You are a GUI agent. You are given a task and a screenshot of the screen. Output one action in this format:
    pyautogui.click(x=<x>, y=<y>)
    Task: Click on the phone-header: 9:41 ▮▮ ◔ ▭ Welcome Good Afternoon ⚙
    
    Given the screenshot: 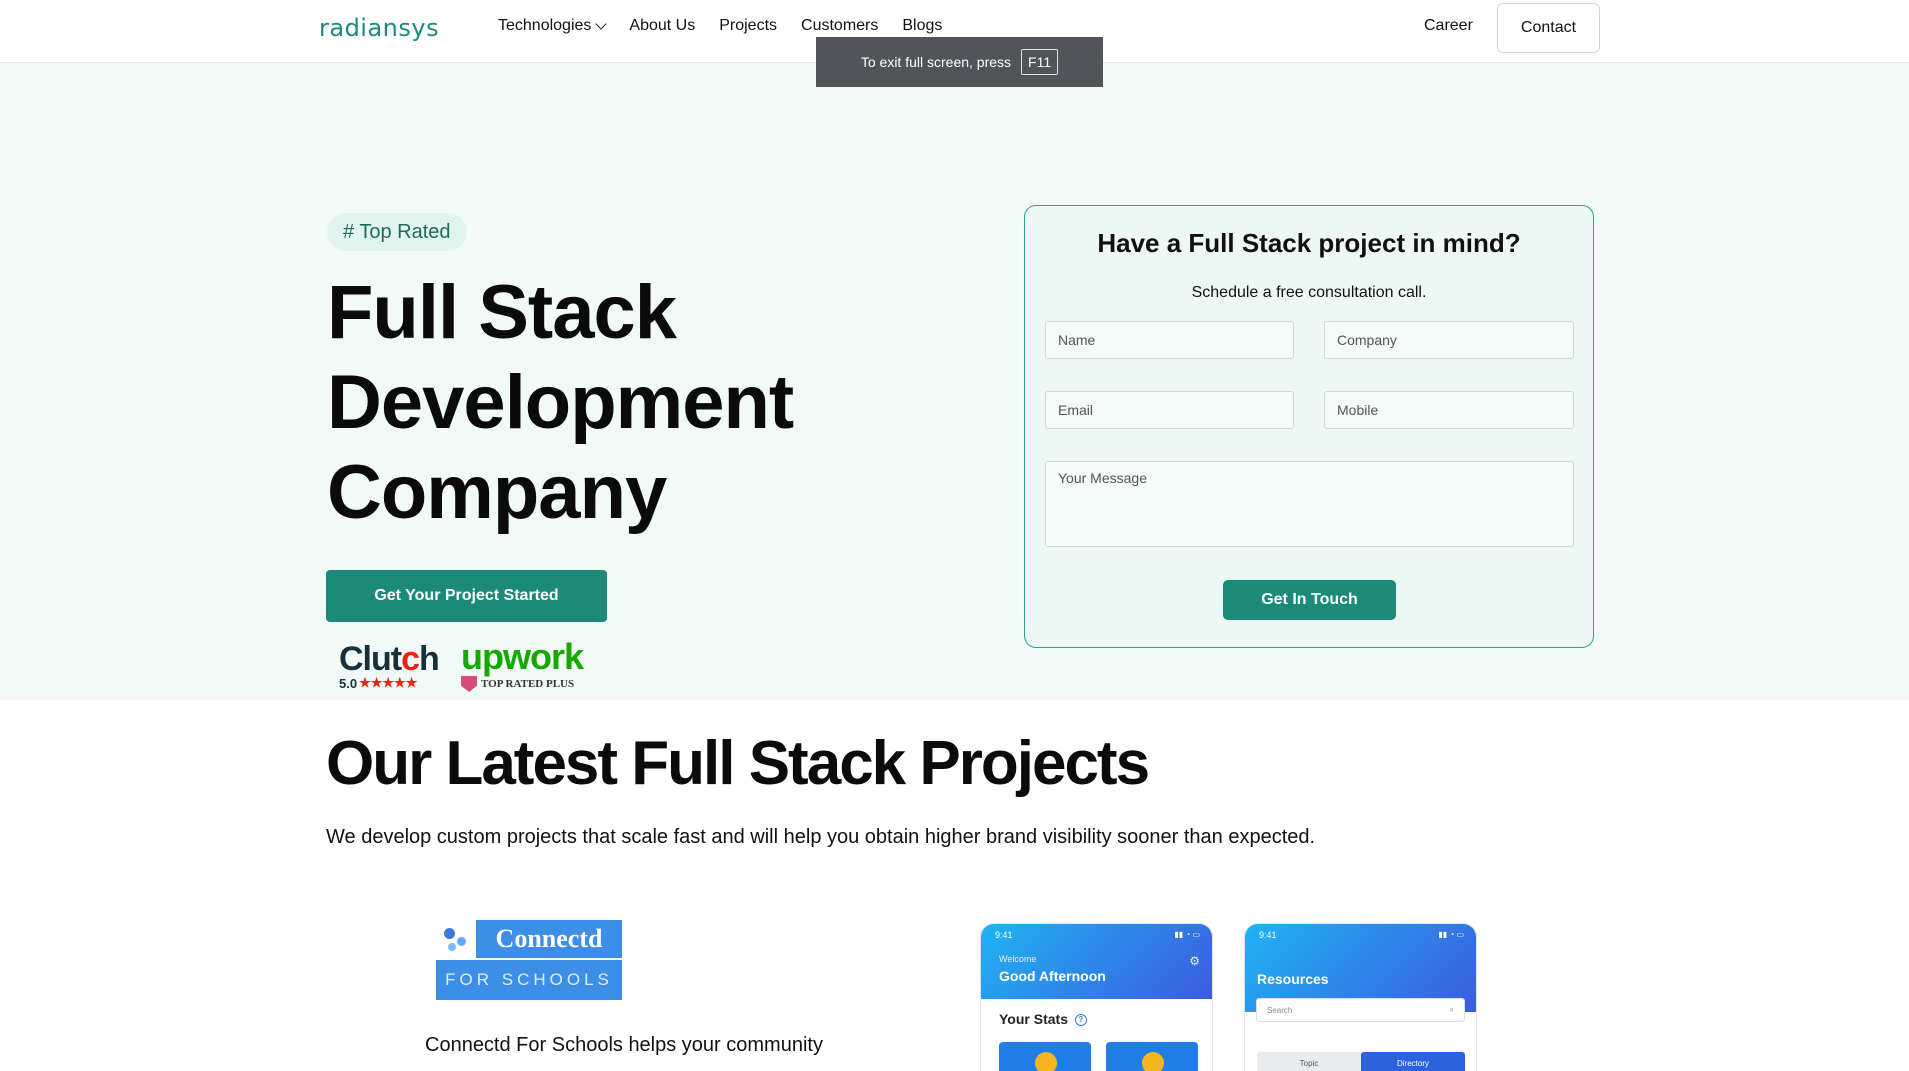 What is the action you would take?
    pyautogui.click(x=1096, y=961)
    